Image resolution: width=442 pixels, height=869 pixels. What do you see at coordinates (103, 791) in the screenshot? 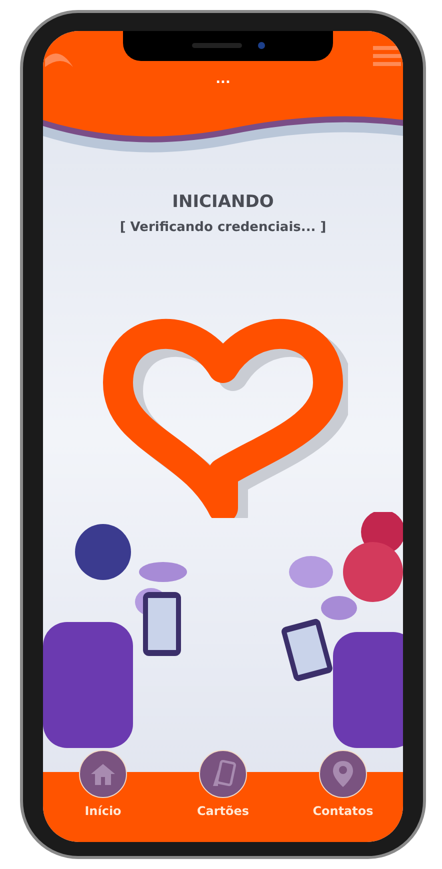
I see `nav-tab: Início` at bounding box center [103, 791].